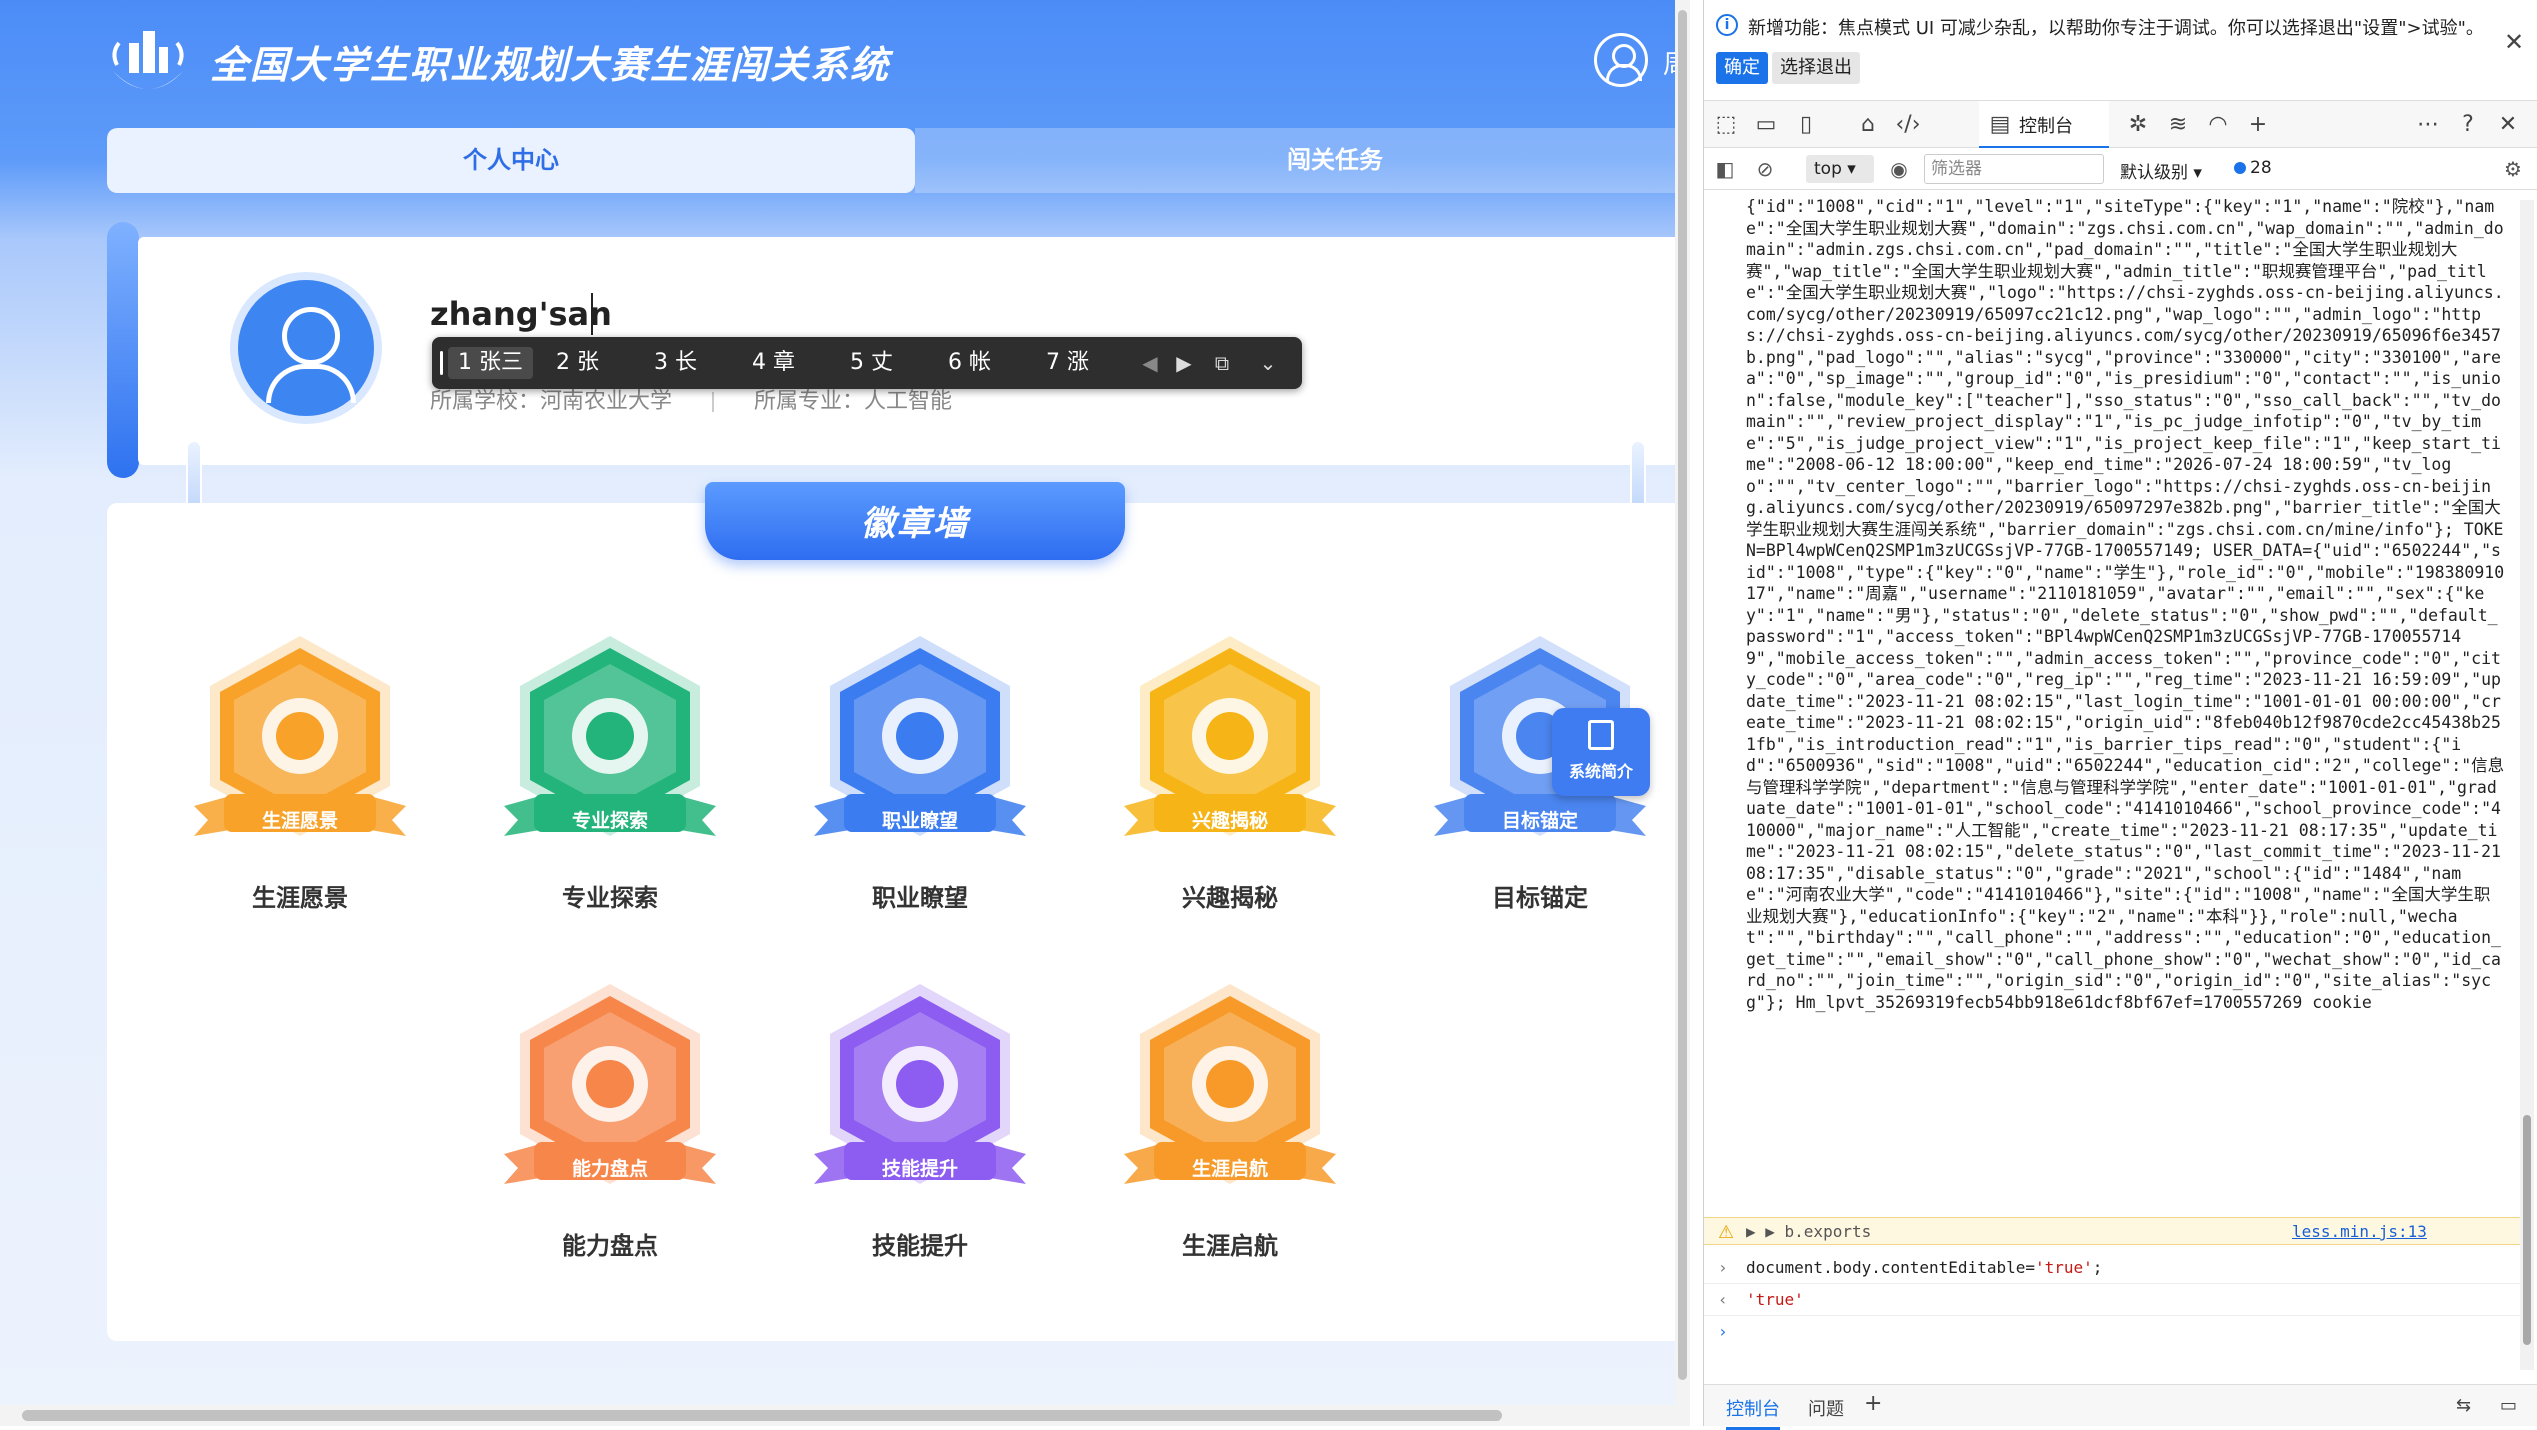 The height and width of the screenshot is (1430, 2537). Describe the element at coordinates (2514, 42) in the screenshot. I see `close-icon: ✕` at that location.